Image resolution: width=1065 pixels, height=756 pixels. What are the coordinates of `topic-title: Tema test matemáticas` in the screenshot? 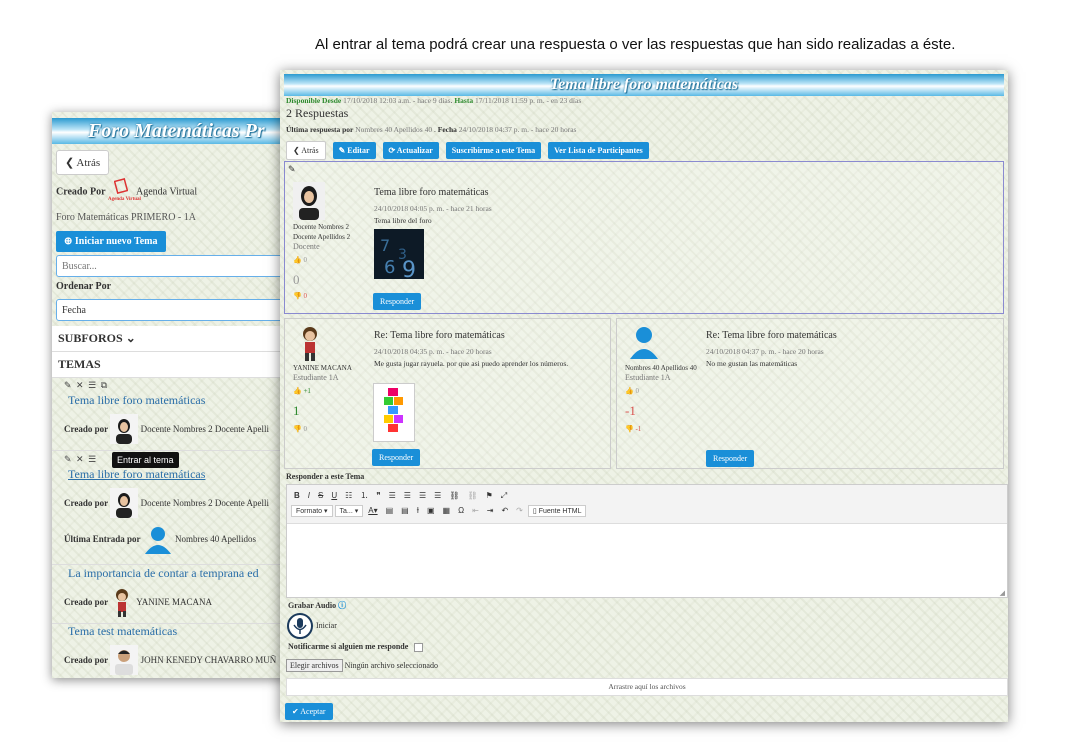 It's located at (178, 631).